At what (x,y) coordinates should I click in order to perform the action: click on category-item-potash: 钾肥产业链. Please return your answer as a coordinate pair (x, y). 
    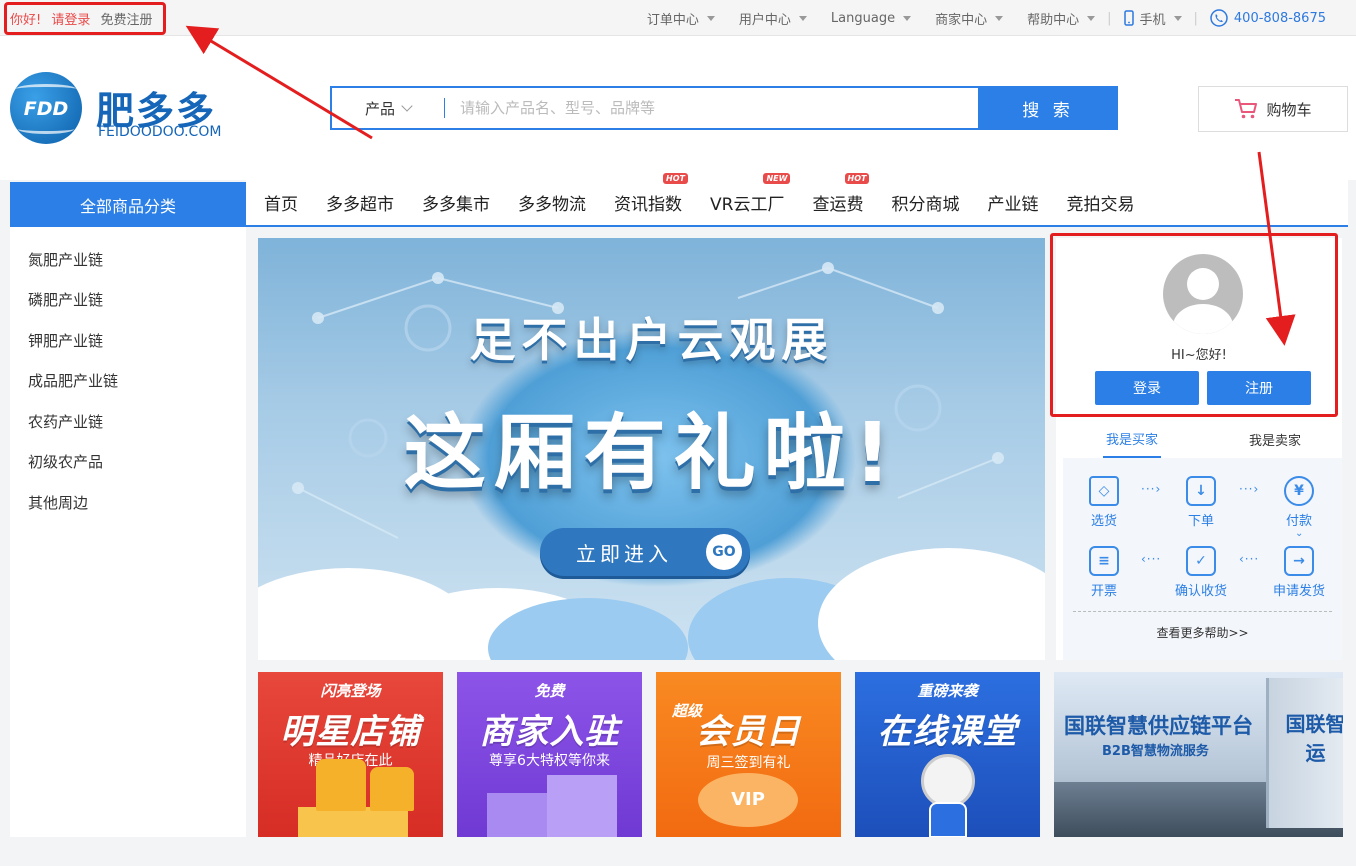
    Looking at the image, I should click on (128, 340).